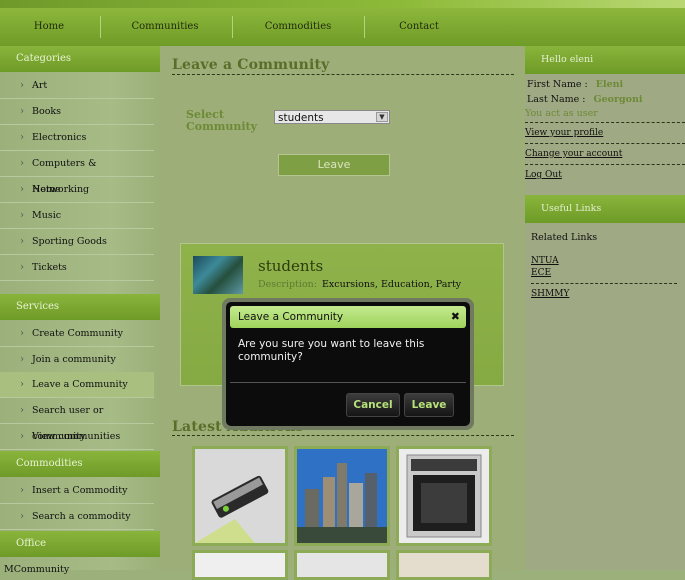 This screenshot has width=685, height=580. I want to click on related-links-title: Related Links, so click(564, 237).